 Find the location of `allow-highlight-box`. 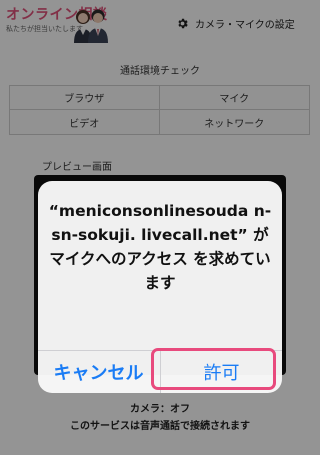

allow-highlight-box is located at coordinates (213, 369).